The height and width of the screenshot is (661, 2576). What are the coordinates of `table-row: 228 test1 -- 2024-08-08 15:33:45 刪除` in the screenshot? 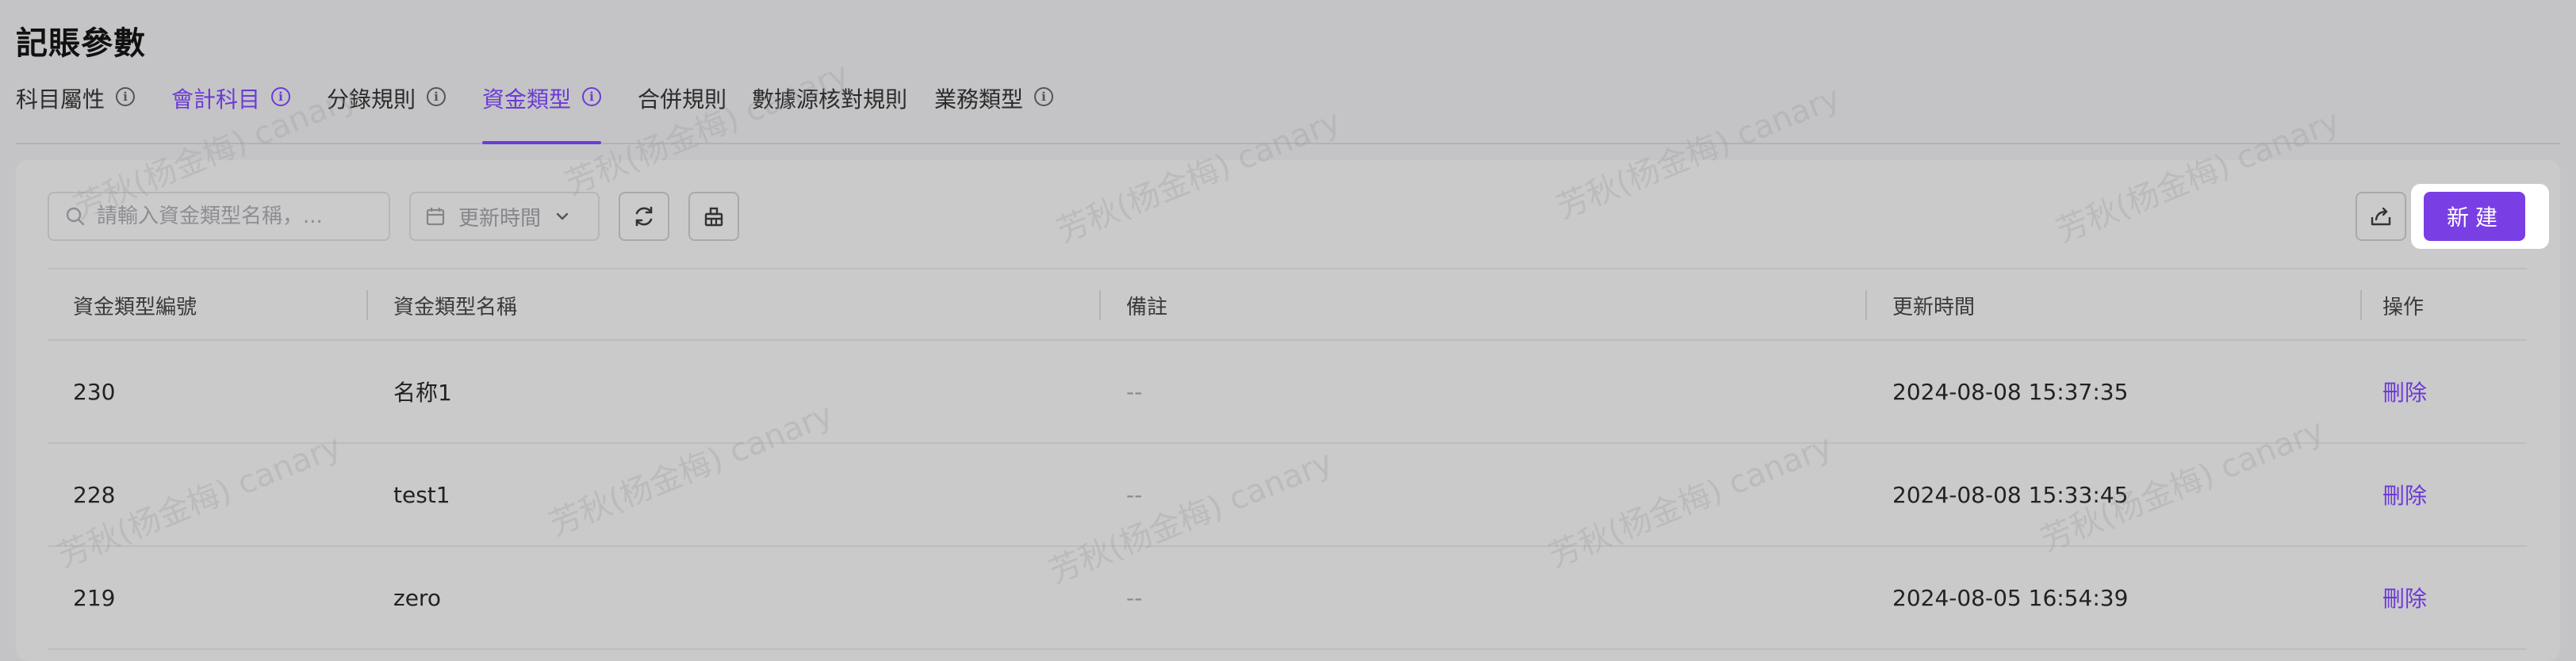 It's located at (1287, 495).